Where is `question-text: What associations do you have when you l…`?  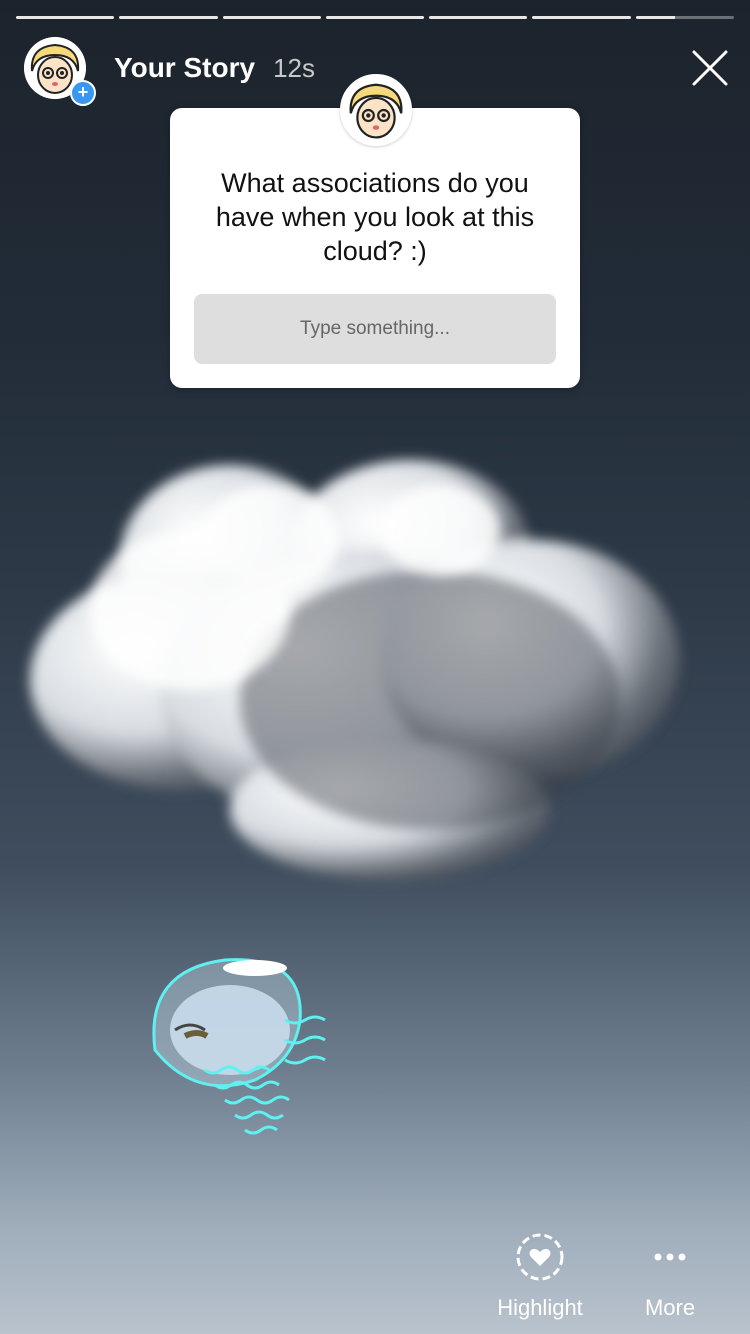
question-text: What associations do you have when you l… is located at coordinates (375, 217).